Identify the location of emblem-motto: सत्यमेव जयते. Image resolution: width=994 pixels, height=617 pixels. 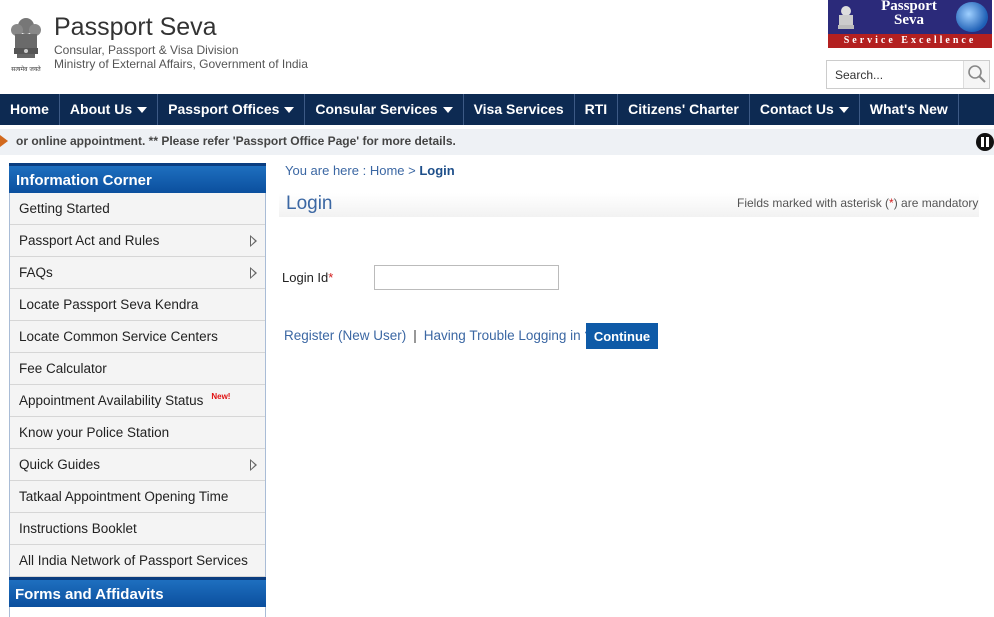
(26, 69).